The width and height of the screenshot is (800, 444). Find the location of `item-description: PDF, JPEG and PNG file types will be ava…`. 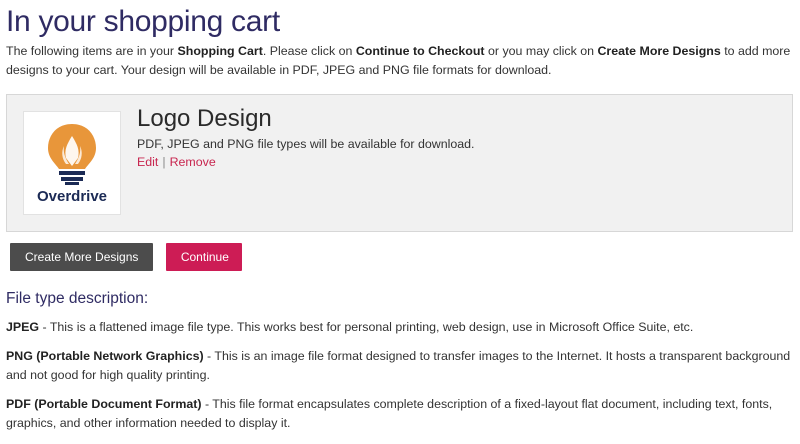

item-description: PDF, JPEG and PNG file types will be ava… is located at coordinates (306, 144).